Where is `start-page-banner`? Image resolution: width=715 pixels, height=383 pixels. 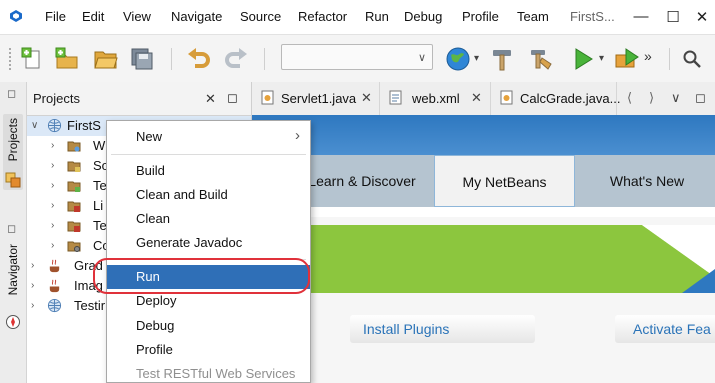
start-page-banner is located at coordinates (483, 250).